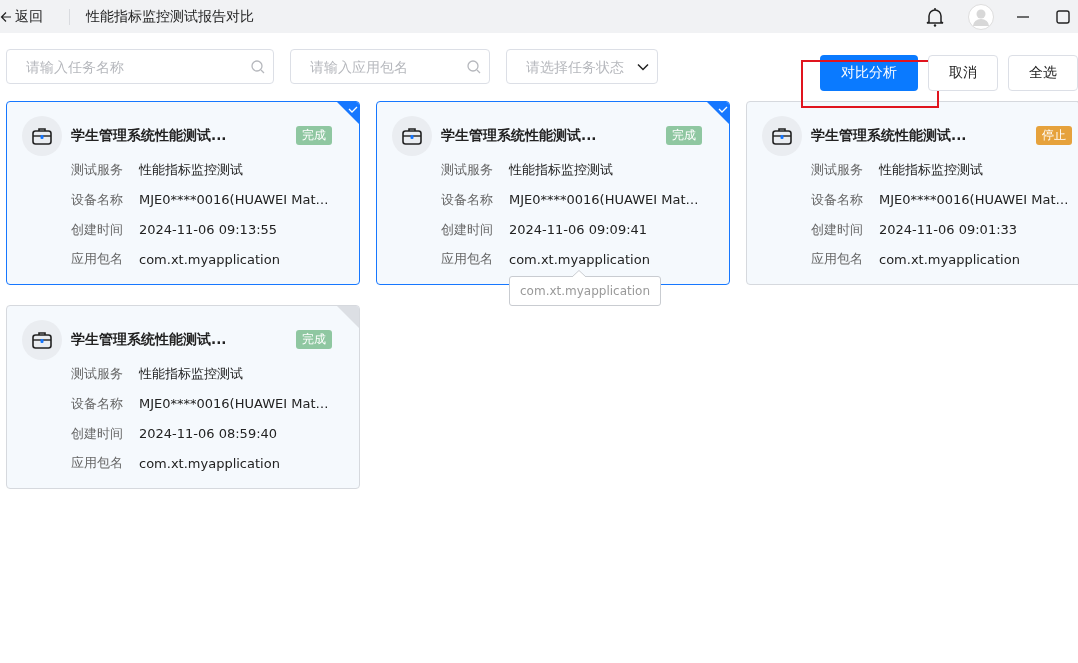 The height and width of the screenshot is (663, 1078). I want to click on status-tag: 停止, so click(1054, 136).